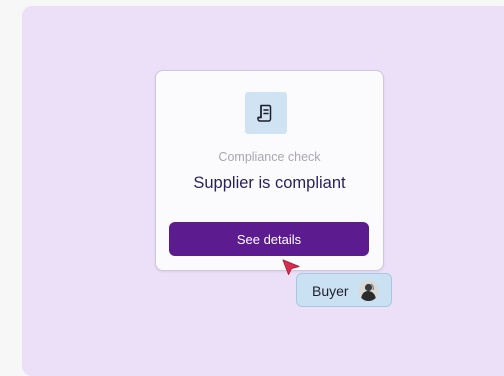 This screenshot has width=504, height=376. What do you see at coordinates (330, 291) in the screenshot?
I see `buyer-label: Buyer` at bounding box center [330, 291].